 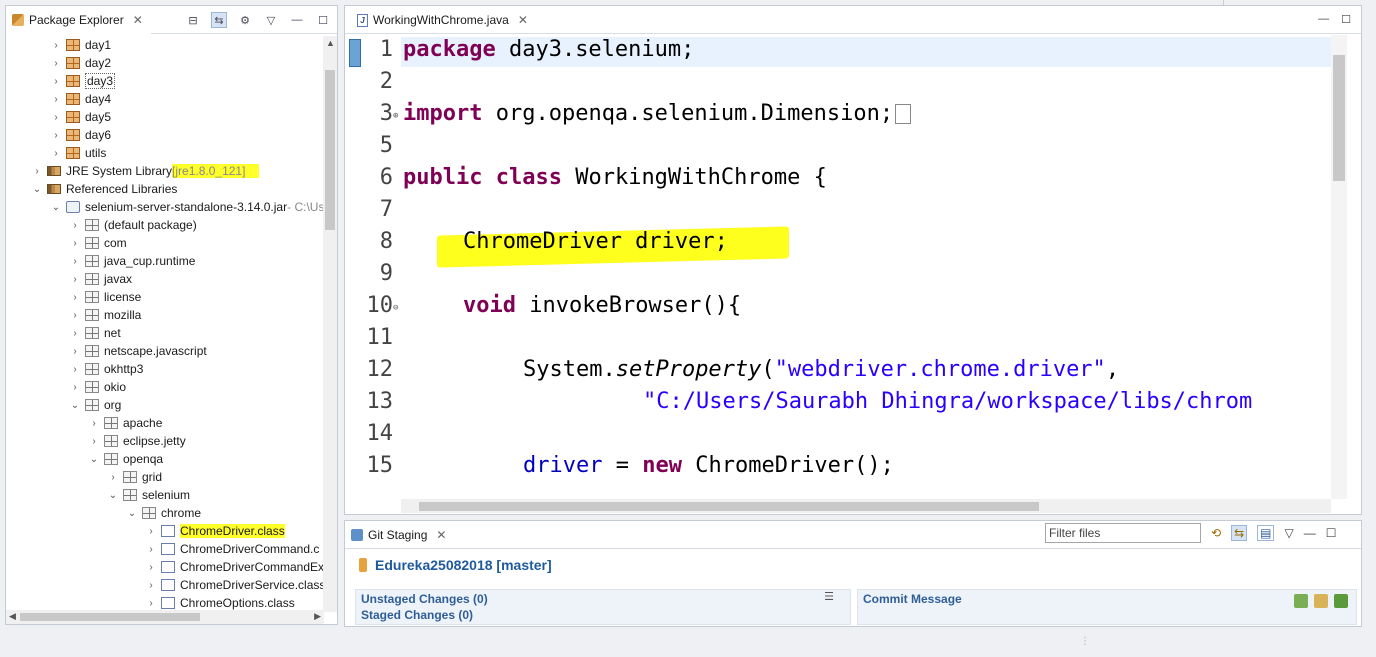 What do you see at coordinates (1085, 641) in the screenshot?
I see `resize-grip: ⋮` at bounding box center [1085, 641].